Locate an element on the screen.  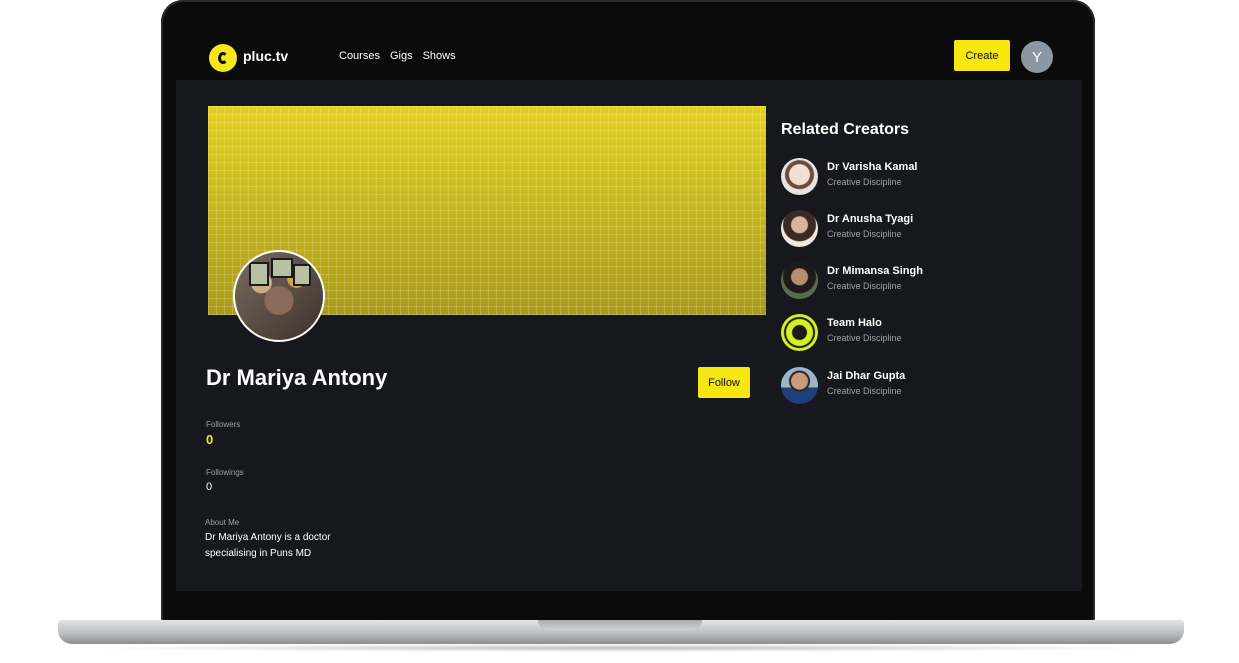
top-navigation-bar: pluc.tv Courses Gigs Shows Create Y is located at coordinates (629, 52).